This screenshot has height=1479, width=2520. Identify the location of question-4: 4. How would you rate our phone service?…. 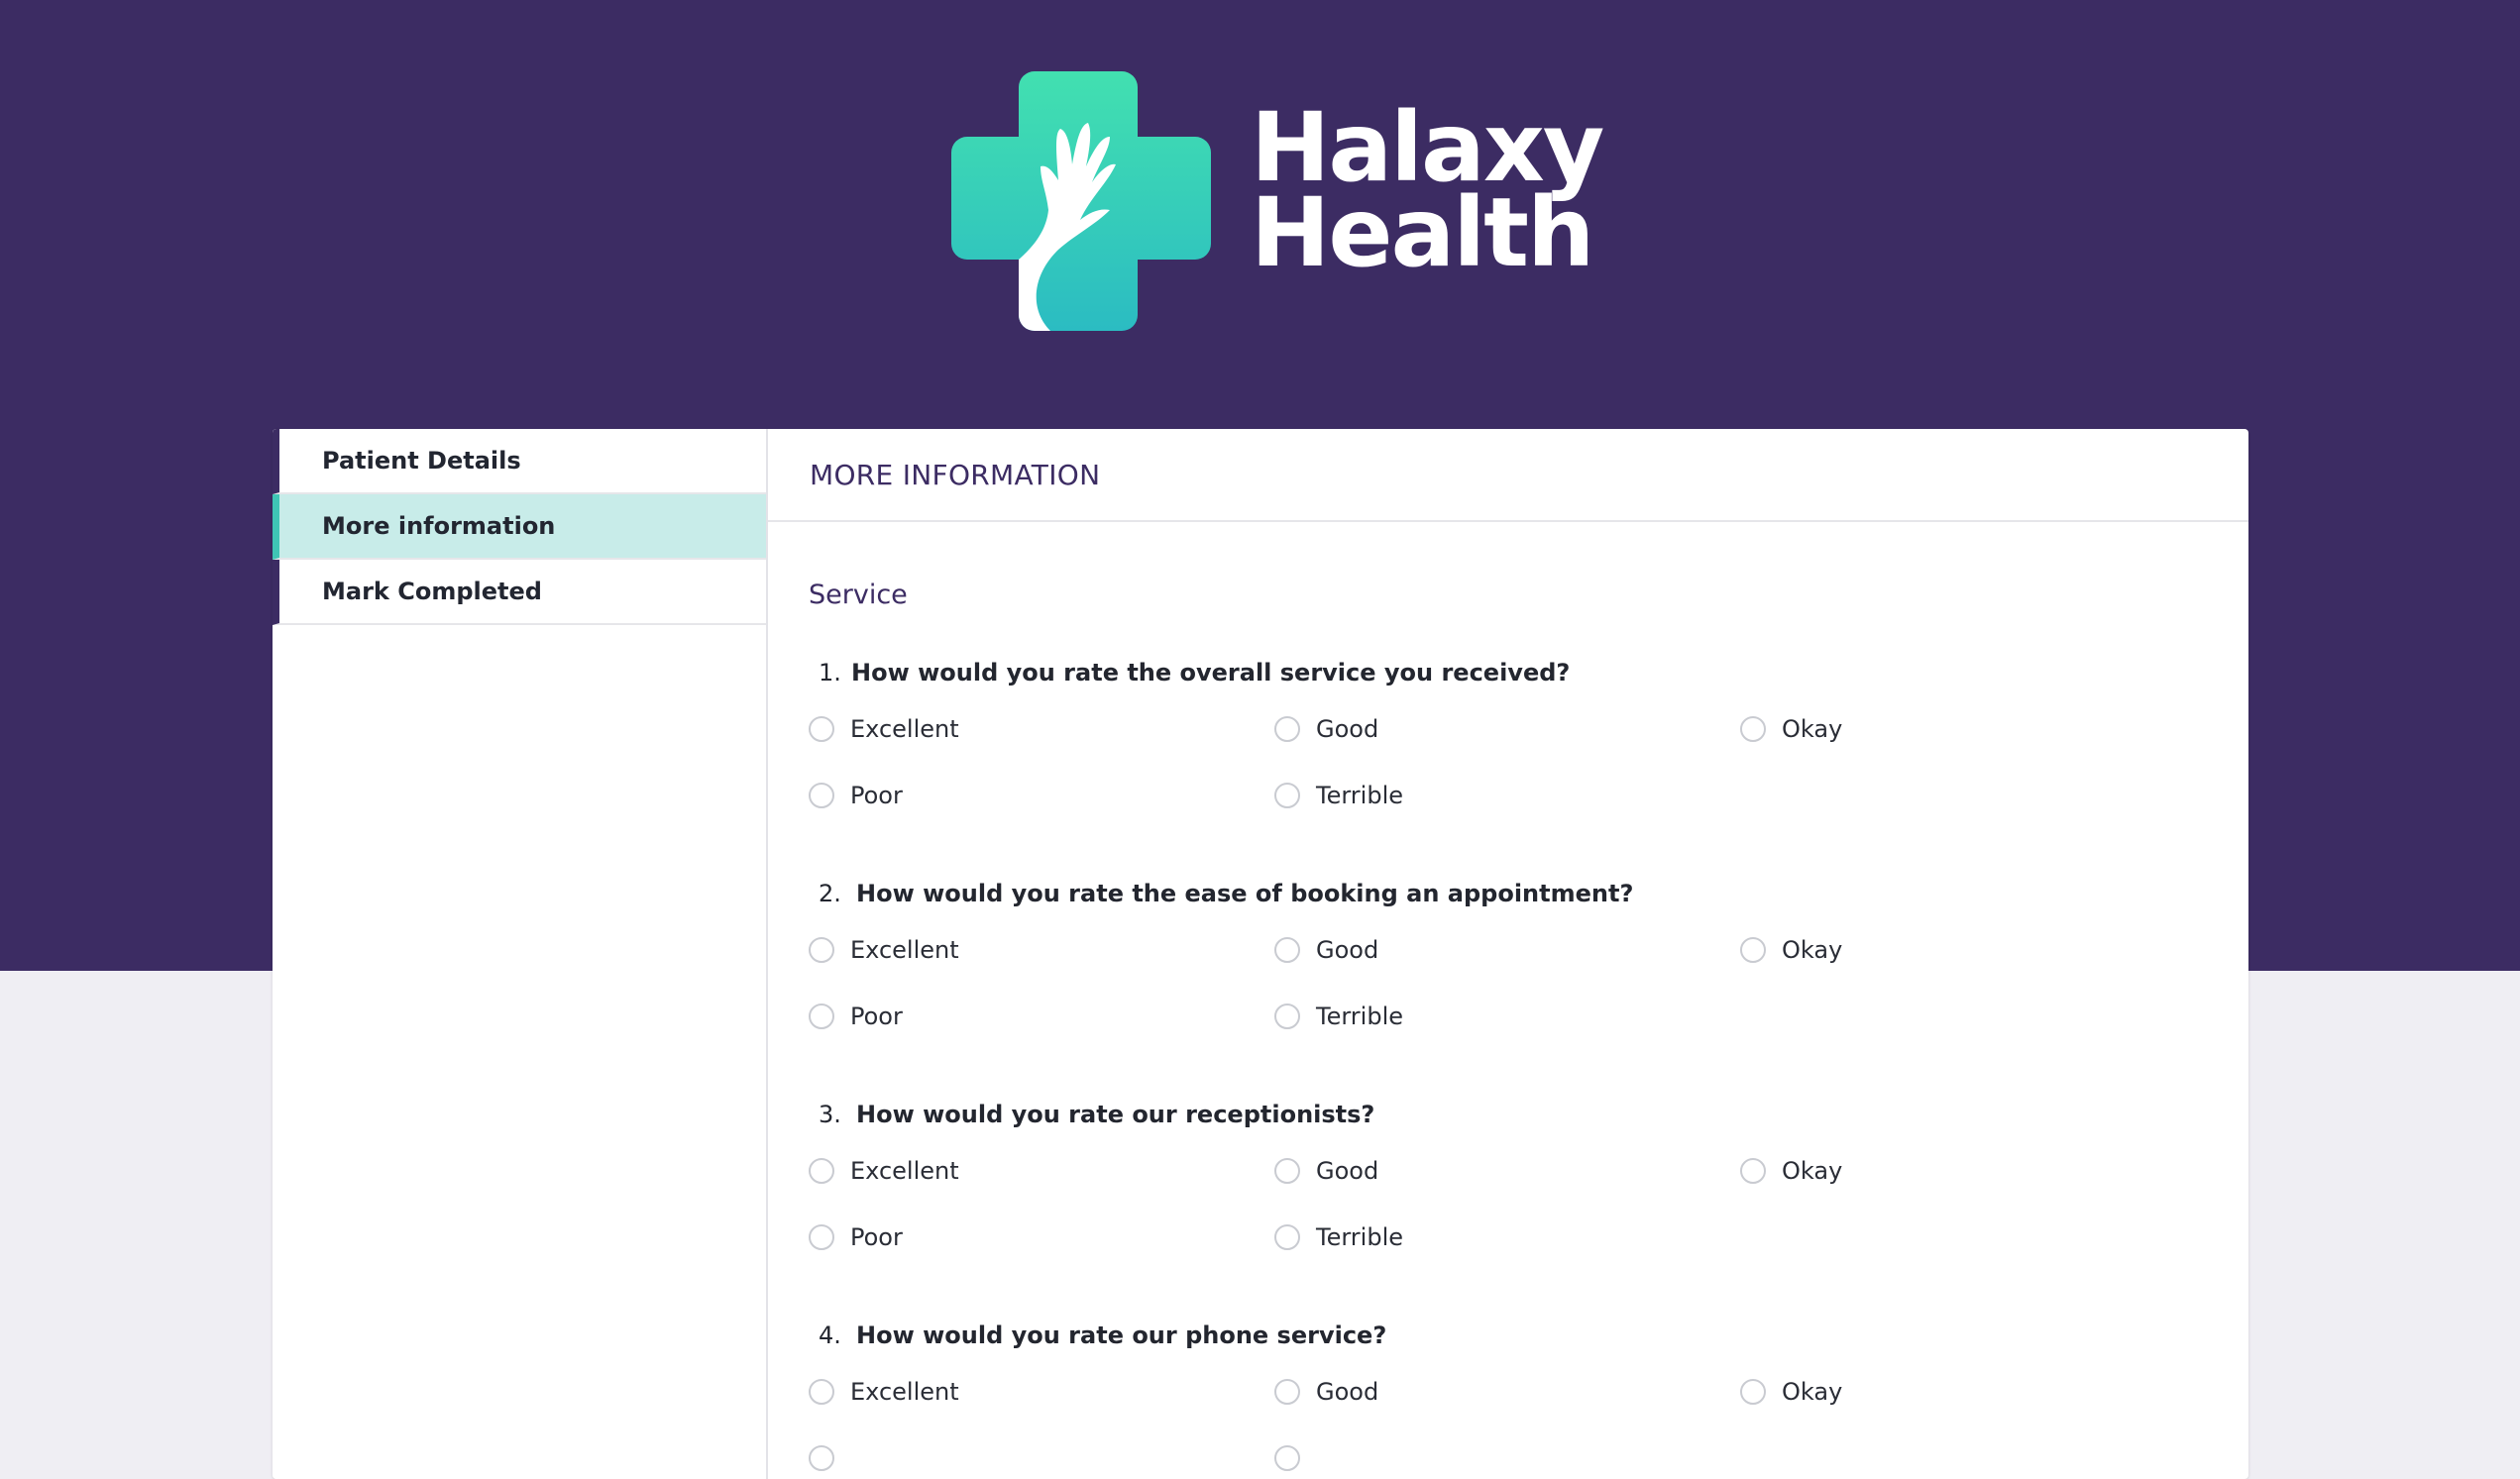
(1502, 1396).